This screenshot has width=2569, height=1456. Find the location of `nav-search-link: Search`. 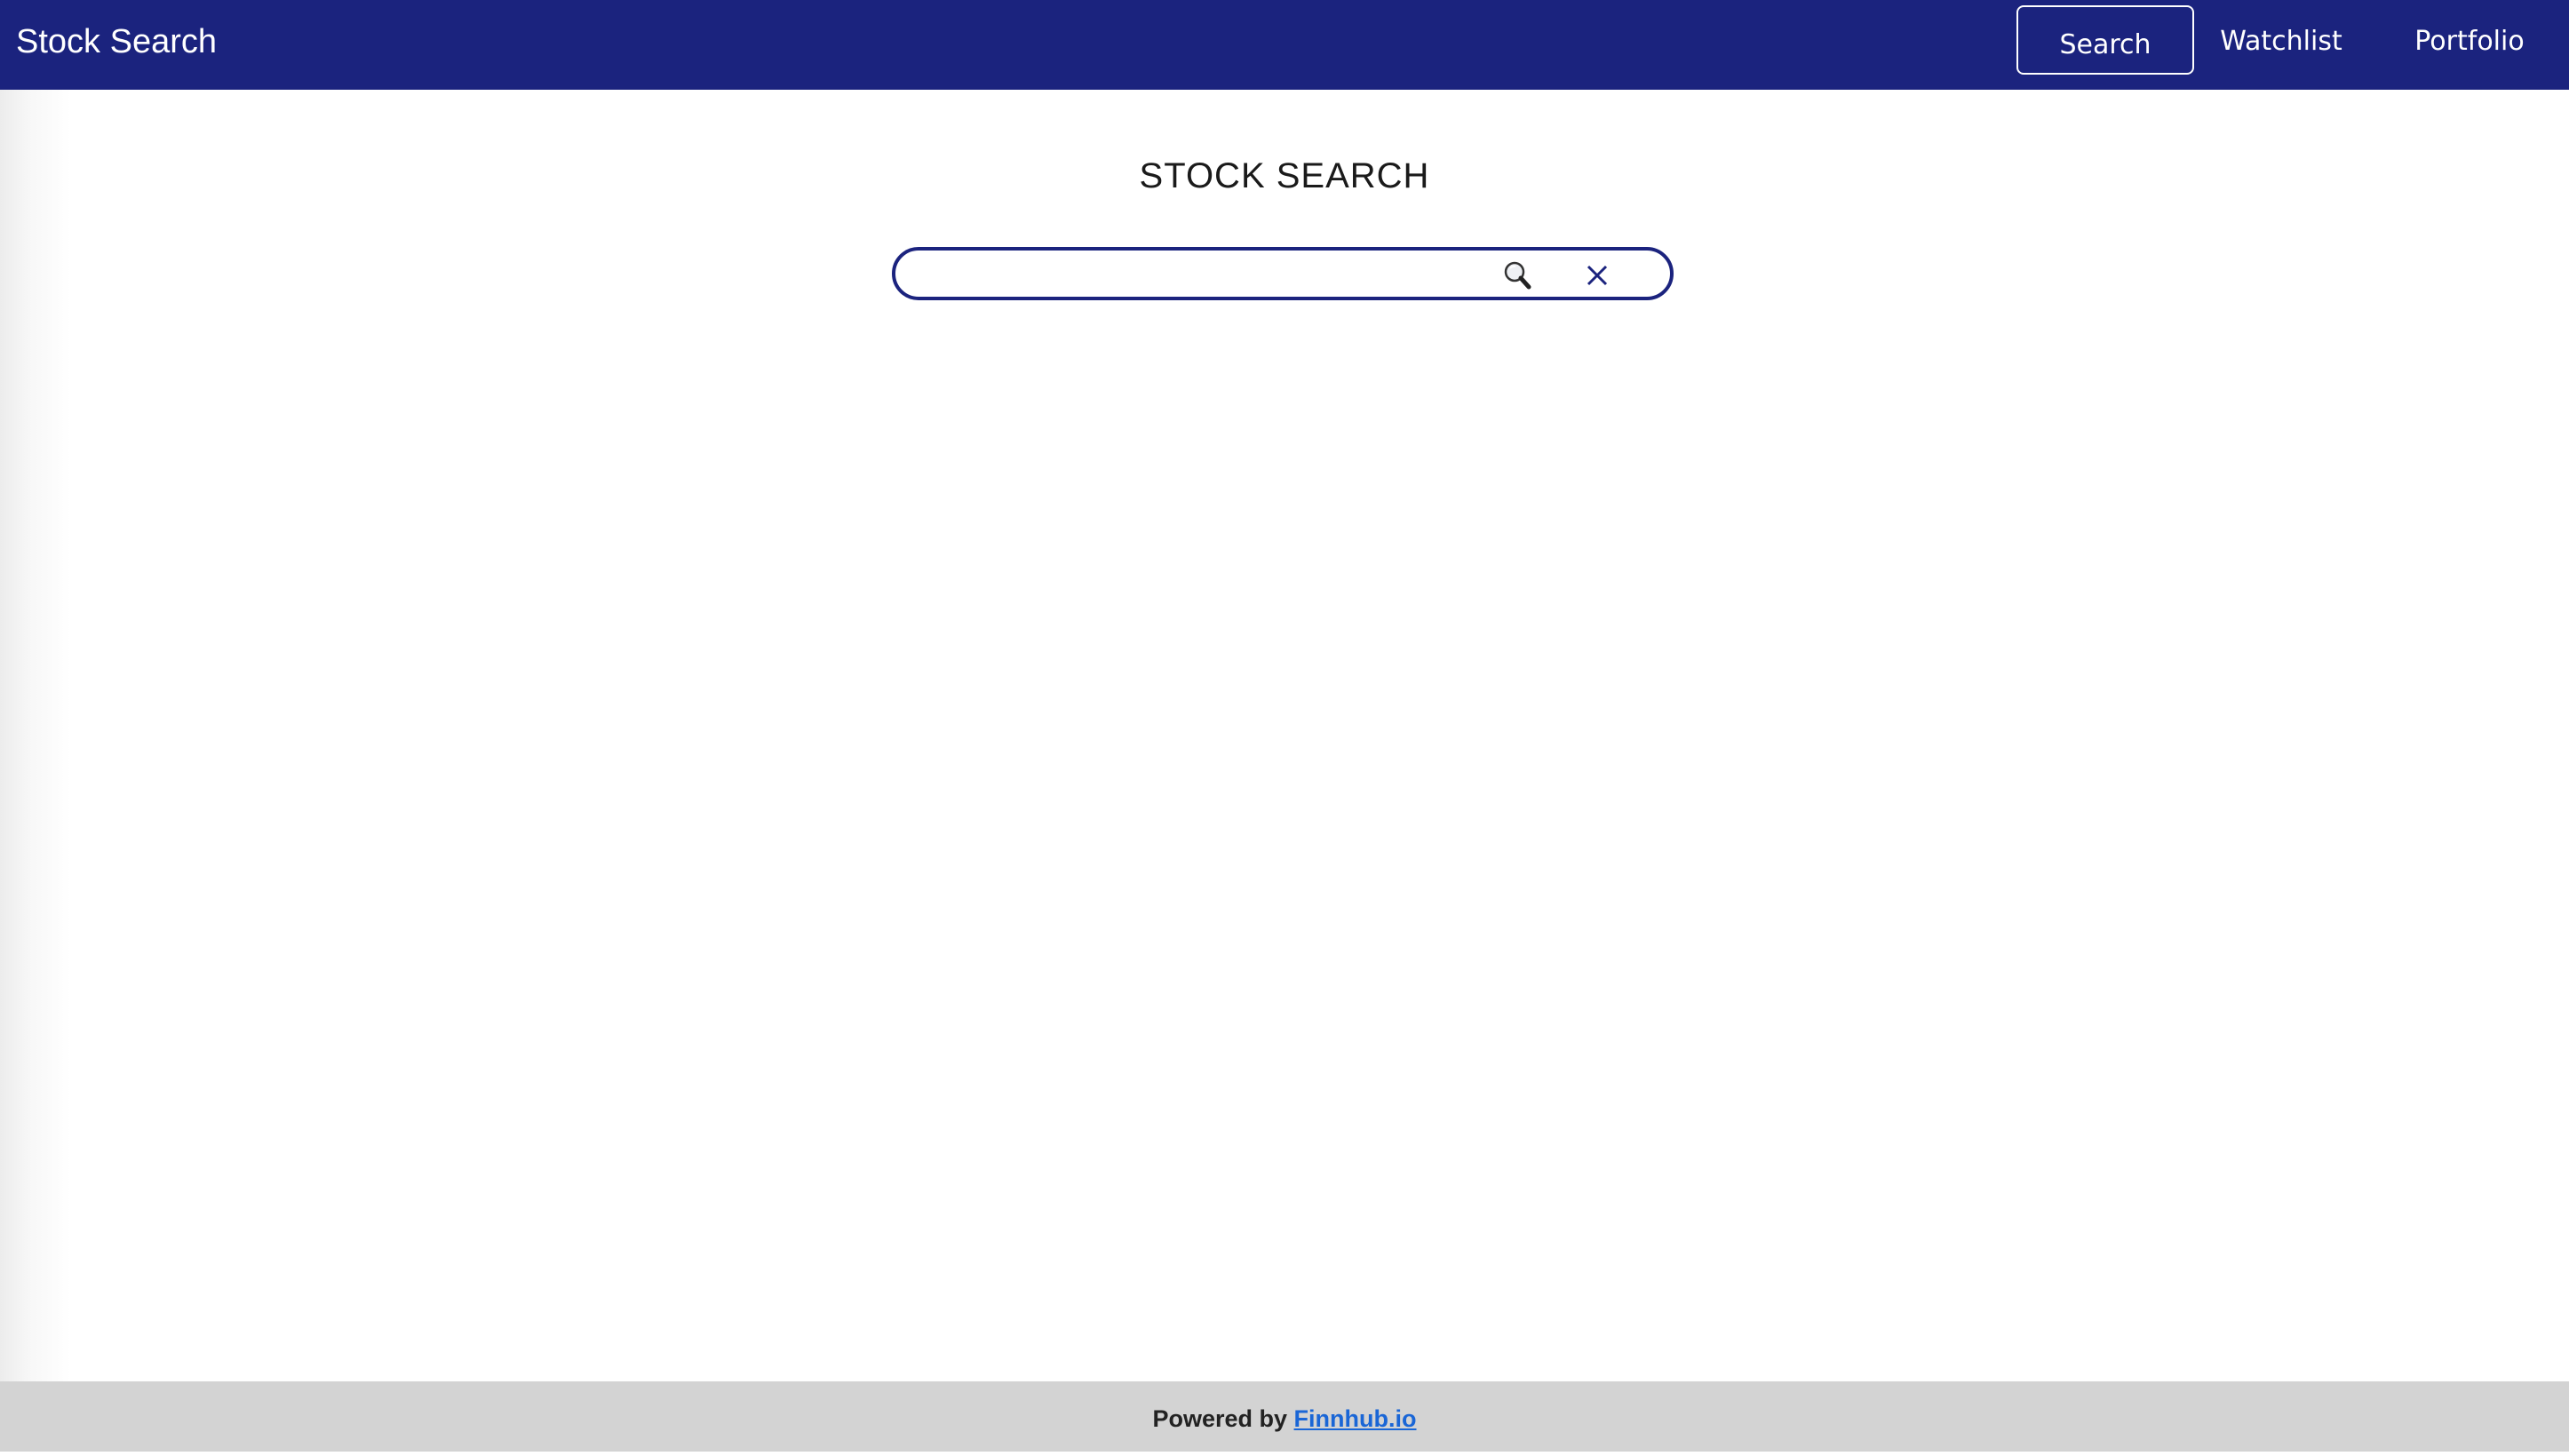

nav-search-link: Search is located at coordinates (2105, 40).